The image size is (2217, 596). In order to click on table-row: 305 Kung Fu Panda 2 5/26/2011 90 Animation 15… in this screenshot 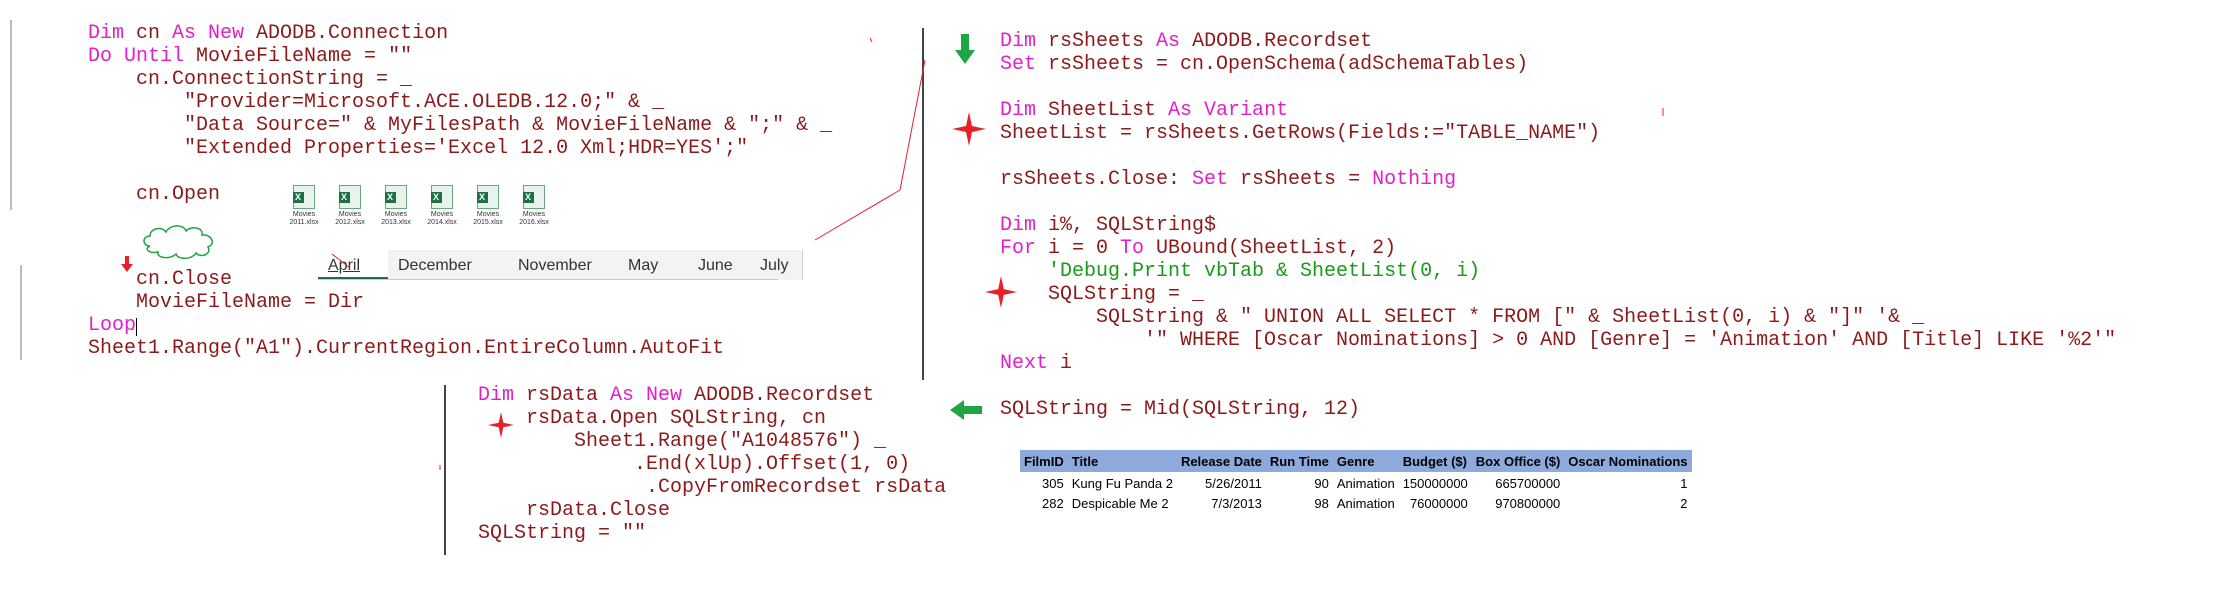, I will do `click(1356, 483)`.